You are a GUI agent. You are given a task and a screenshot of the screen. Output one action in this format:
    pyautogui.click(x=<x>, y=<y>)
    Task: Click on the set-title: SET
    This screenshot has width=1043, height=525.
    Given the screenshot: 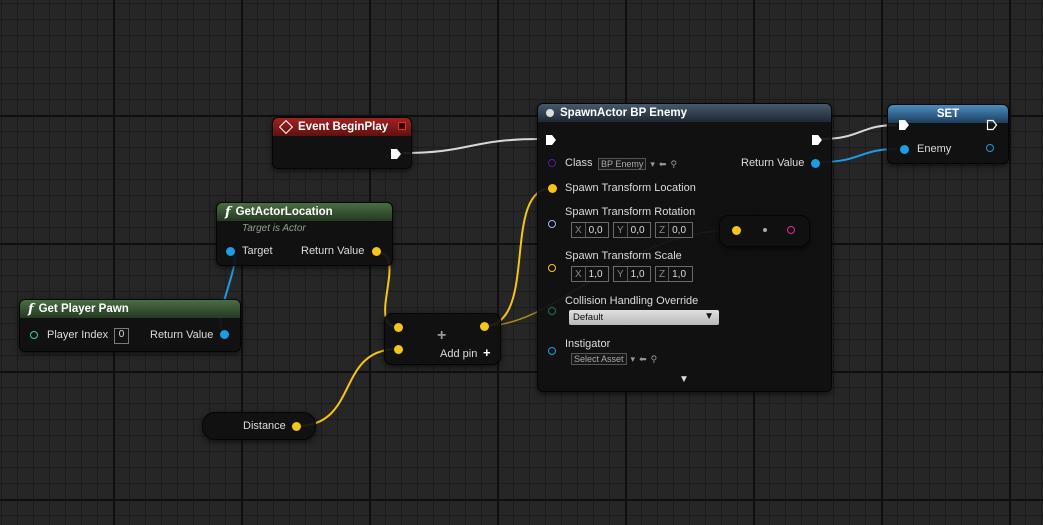 What is the action you would take?
    pyautogui.click(x=948, y=114)
    